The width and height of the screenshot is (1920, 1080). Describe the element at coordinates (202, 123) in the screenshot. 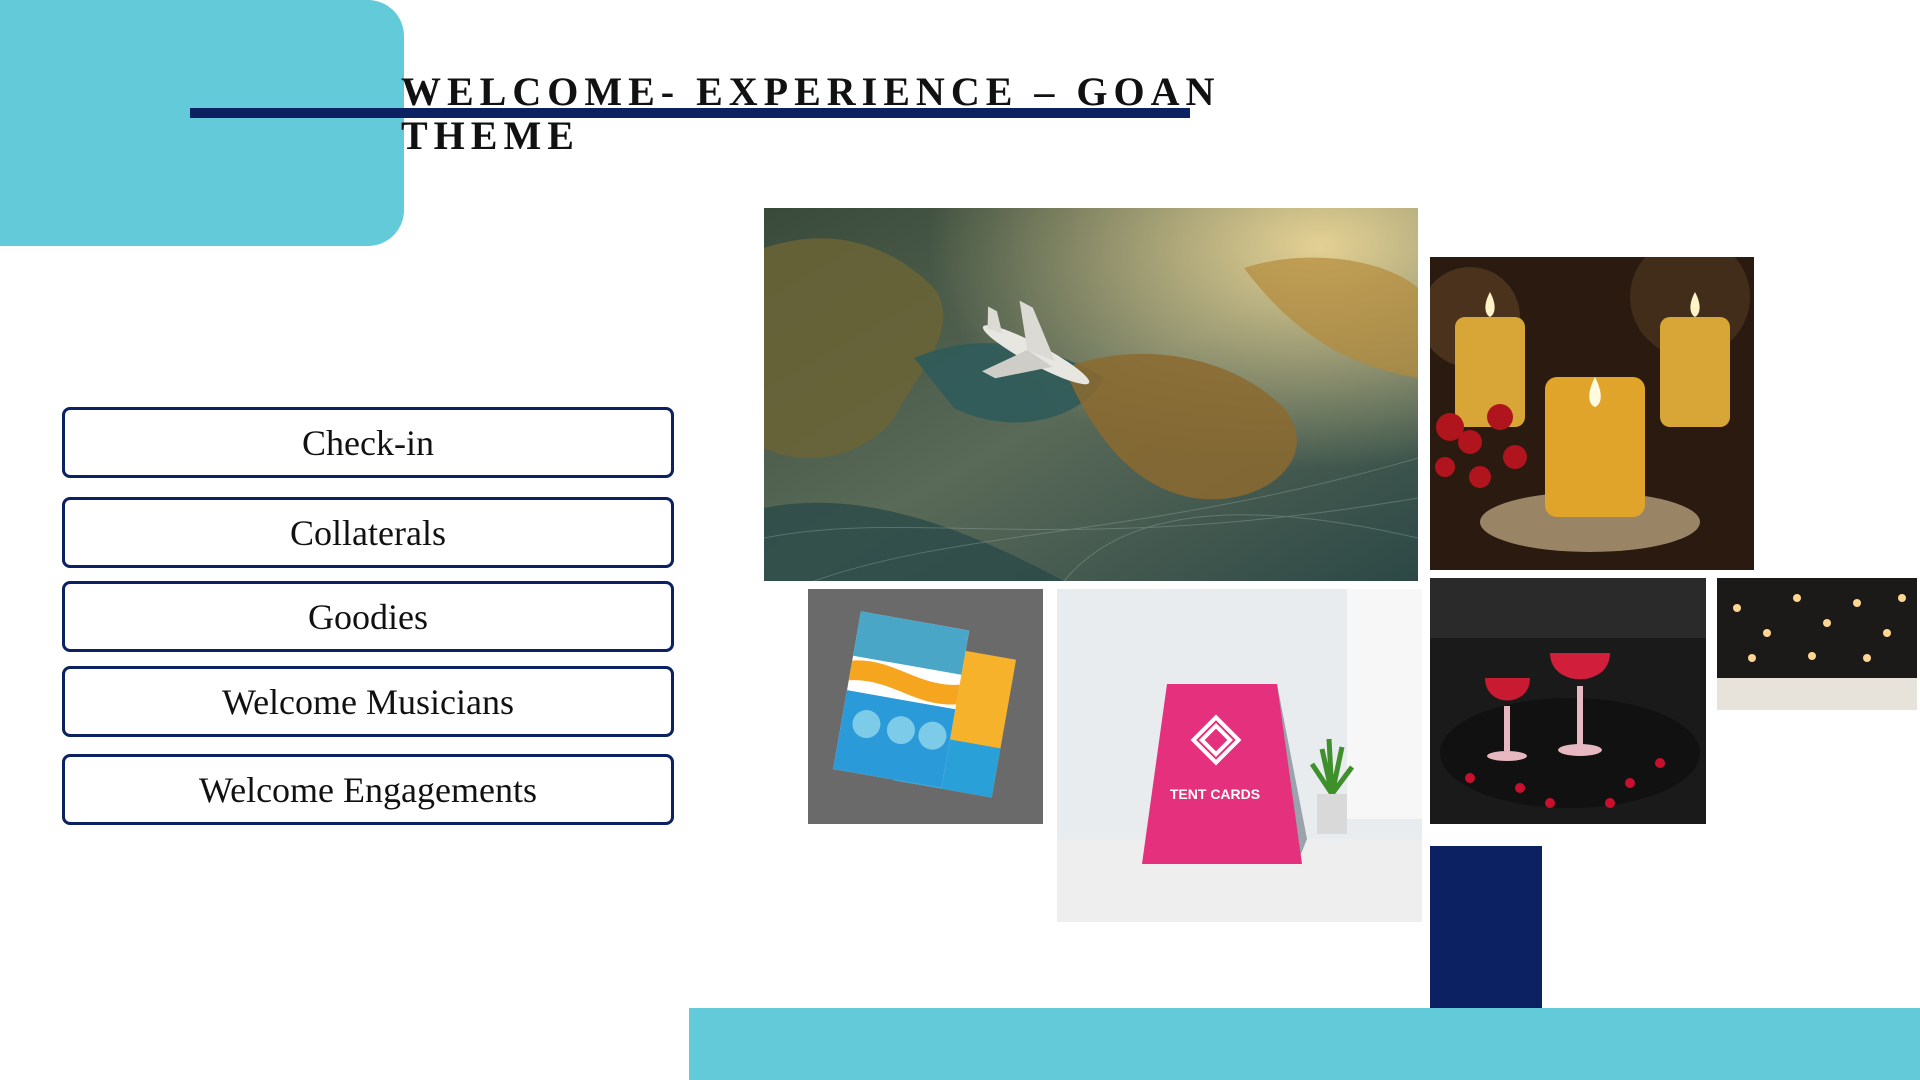

I see `decorative-teal-block` at that location.